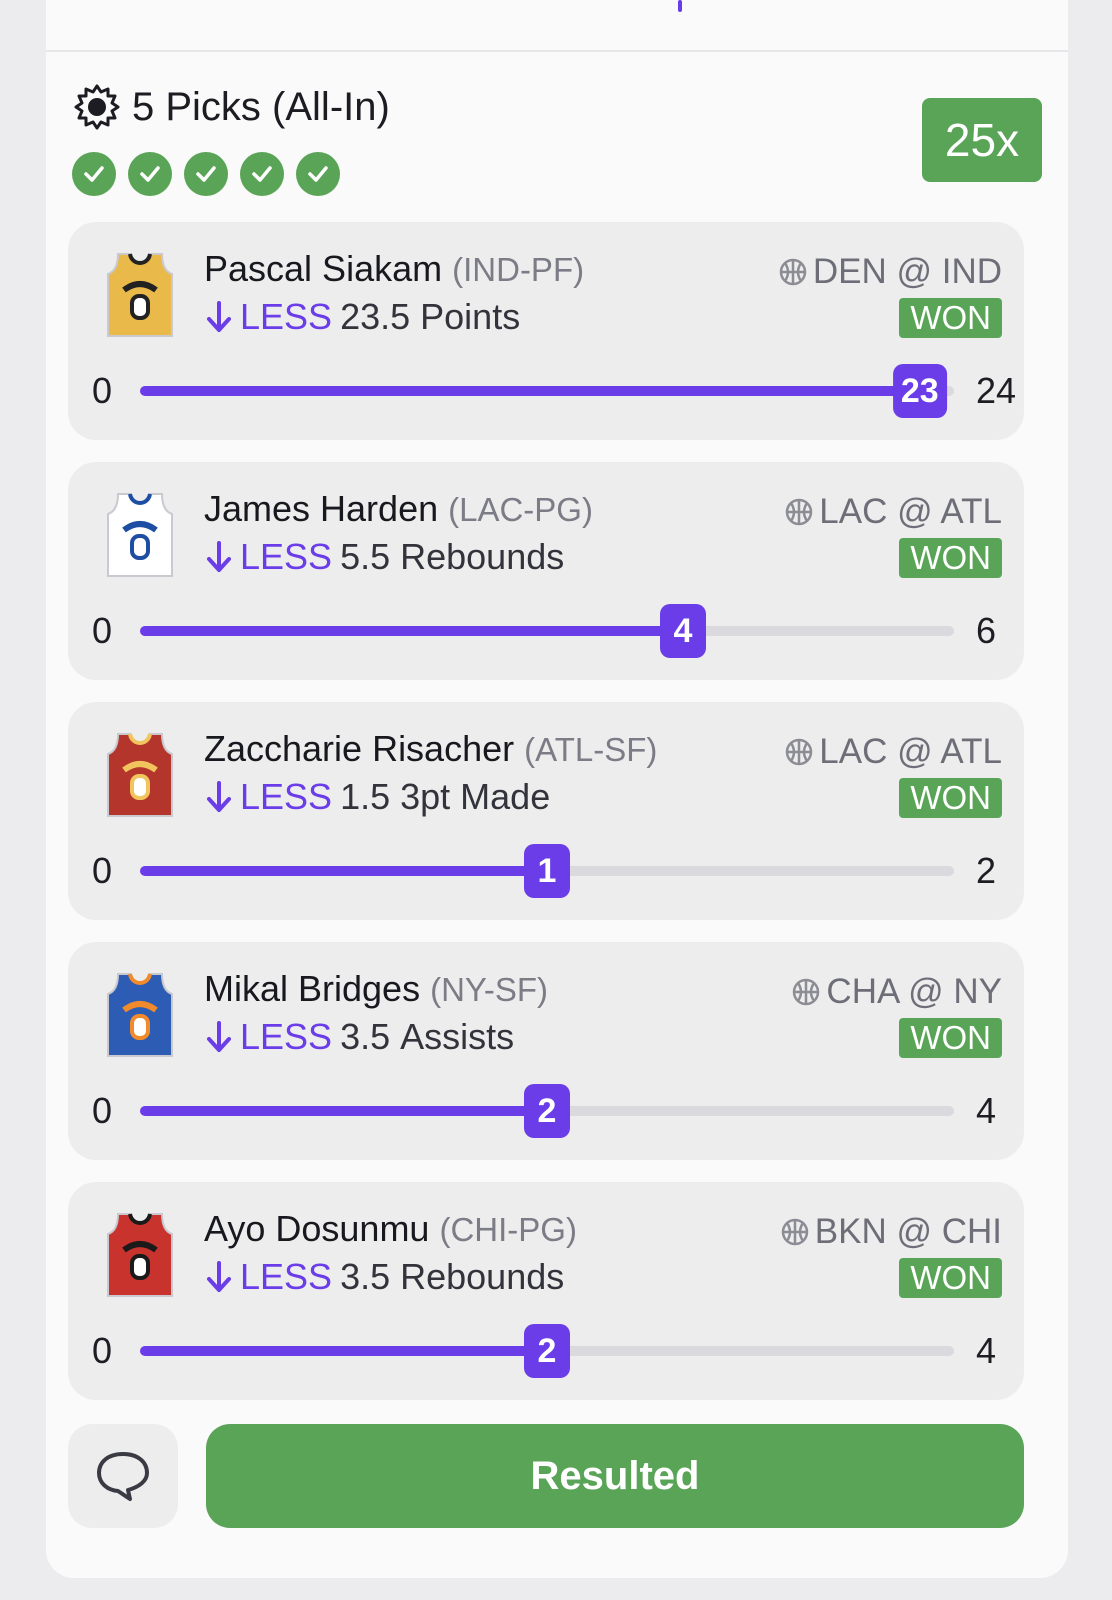  I want to click on chat-button, so click(123, 1476).